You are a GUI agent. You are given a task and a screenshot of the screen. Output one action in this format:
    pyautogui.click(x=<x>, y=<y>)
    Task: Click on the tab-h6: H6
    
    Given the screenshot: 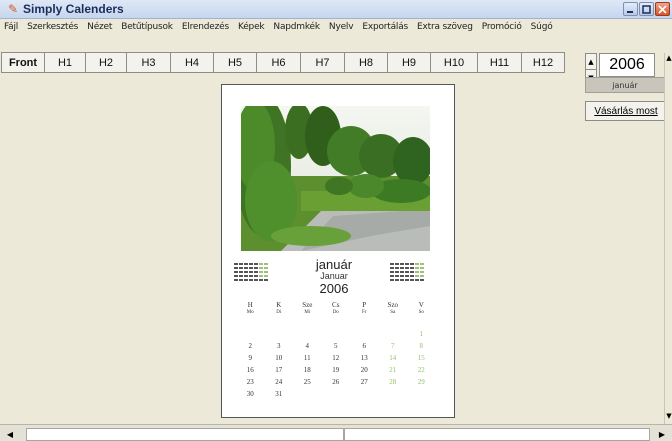 What is the action you would take?
    pyautogui.click(x=279, y=62)
    